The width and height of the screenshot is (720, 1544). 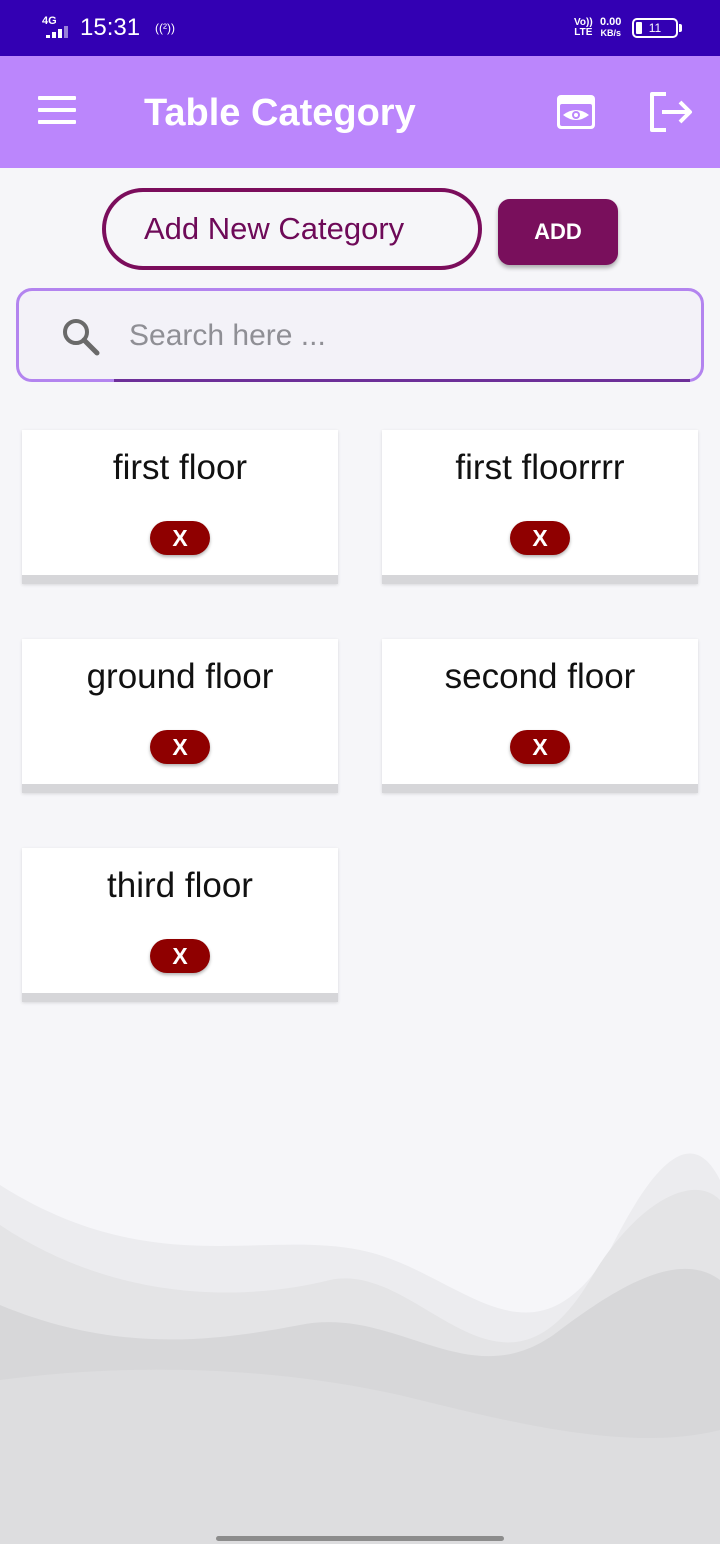 I want to click on category-label: third floor, so click(x=180, y=885).